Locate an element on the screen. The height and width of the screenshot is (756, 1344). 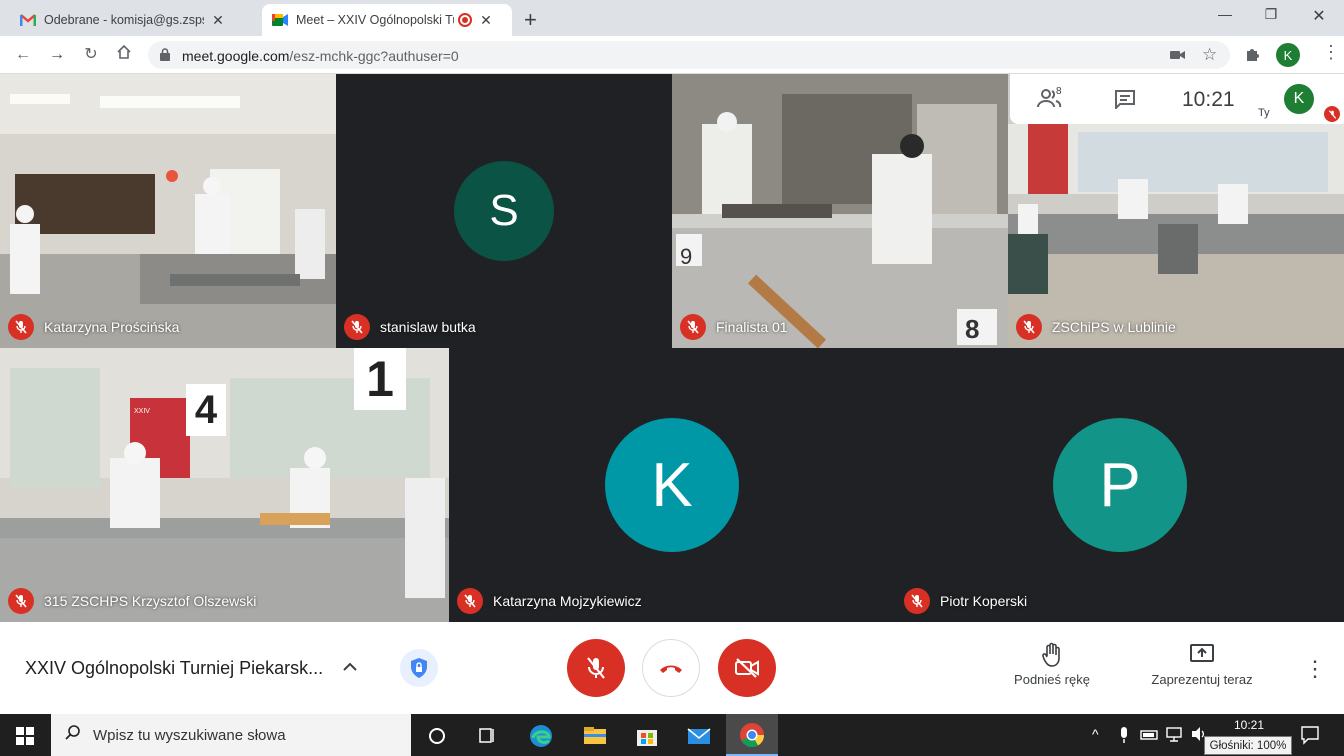
chrome-icon is located at coordinates (752, 735).